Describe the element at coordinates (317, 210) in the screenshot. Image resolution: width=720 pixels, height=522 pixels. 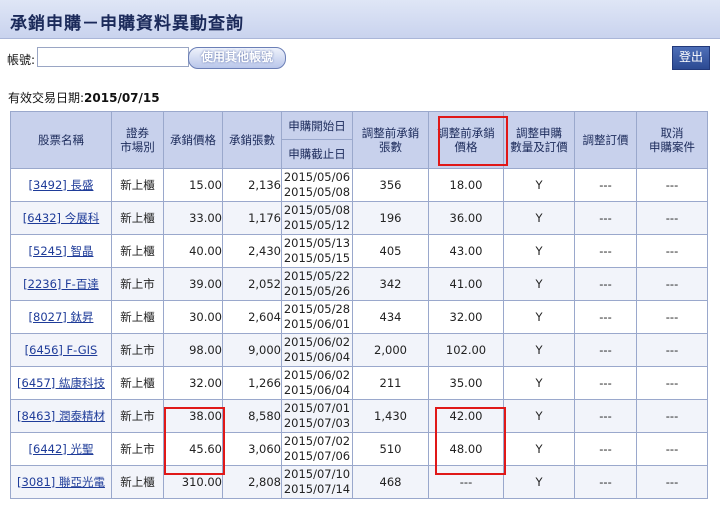
I see `cell-start-date: 2015/05/08` at that location.